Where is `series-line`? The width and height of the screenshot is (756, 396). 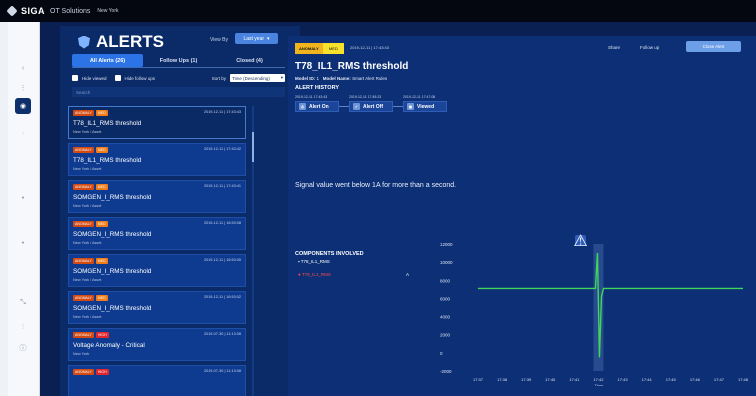 series-line is located at coordinates (610, 305).